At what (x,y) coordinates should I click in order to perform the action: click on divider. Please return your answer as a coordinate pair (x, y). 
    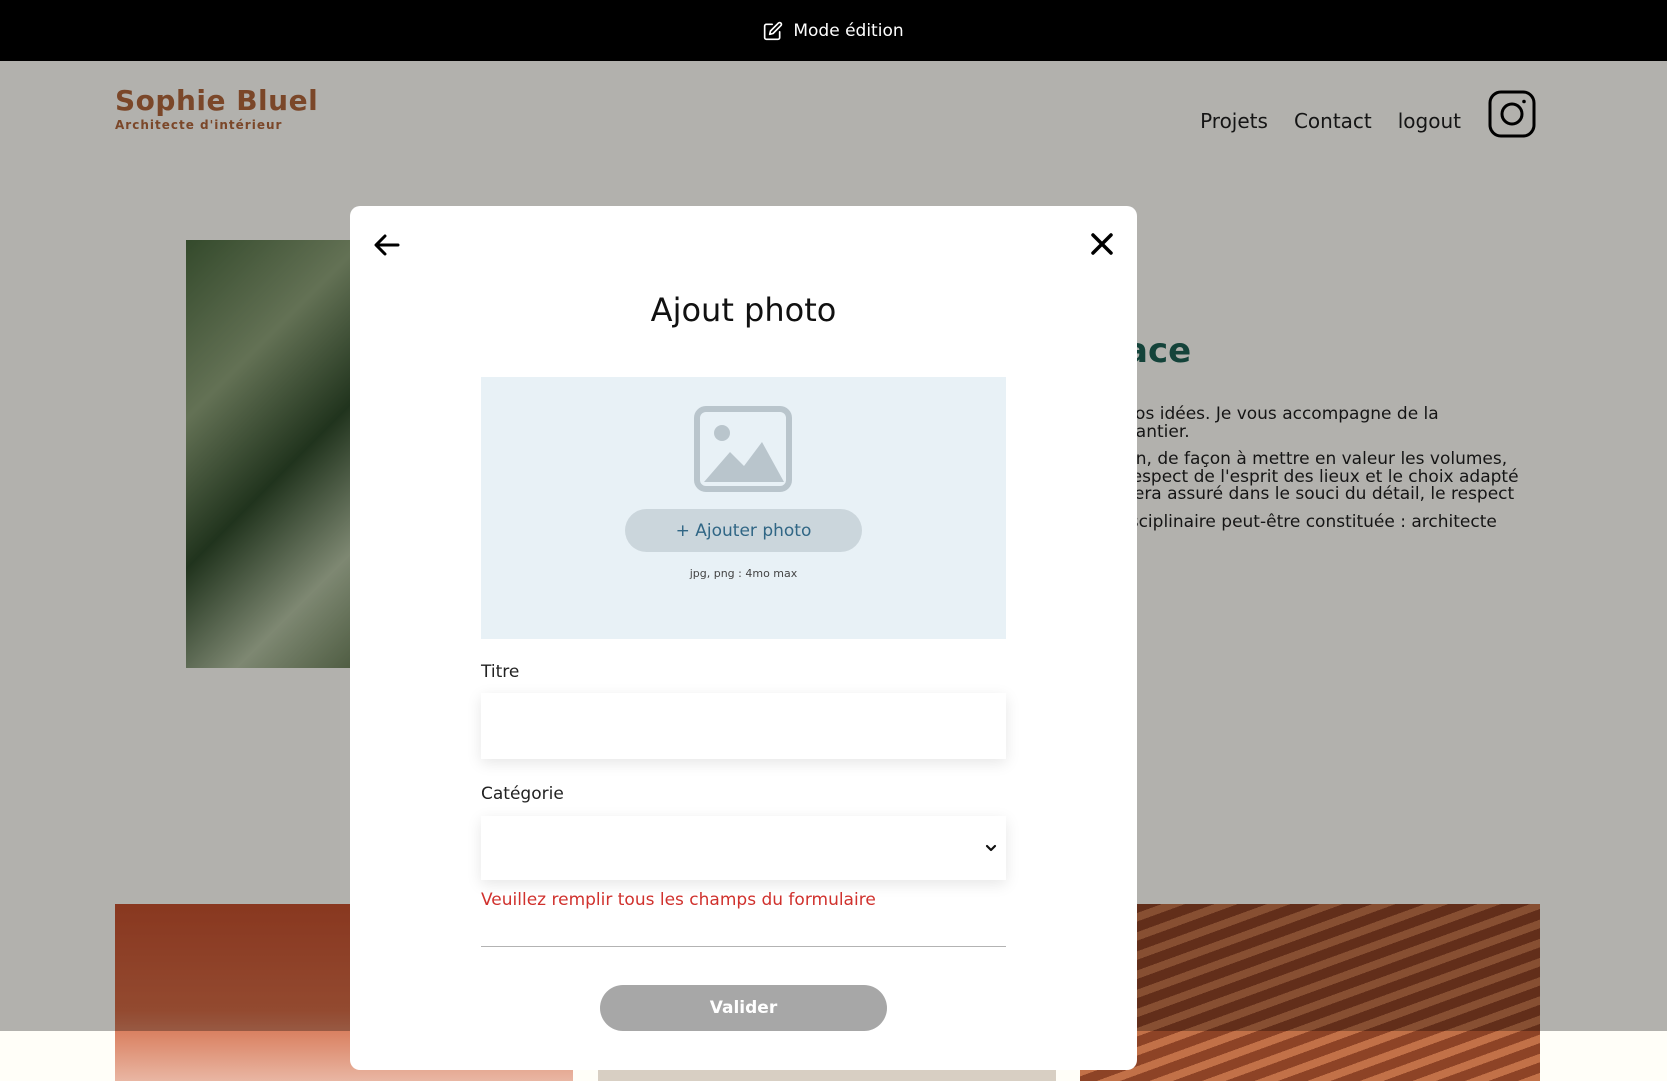
    Looking at the image, I should click on (743, 946).